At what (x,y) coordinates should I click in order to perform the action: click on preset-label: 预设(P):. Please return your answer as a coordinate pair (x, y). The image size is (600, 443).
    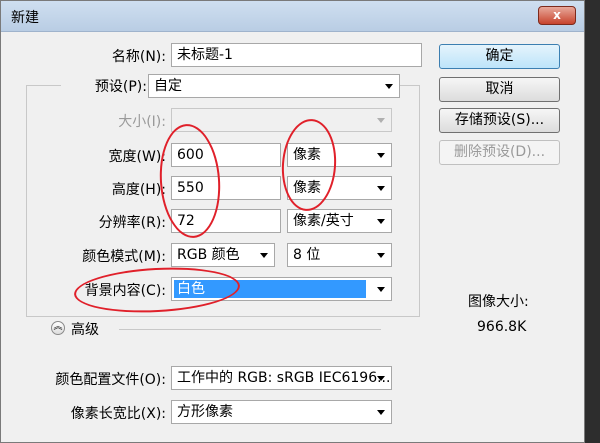
    Looking at the image, I should click on (105, 86).